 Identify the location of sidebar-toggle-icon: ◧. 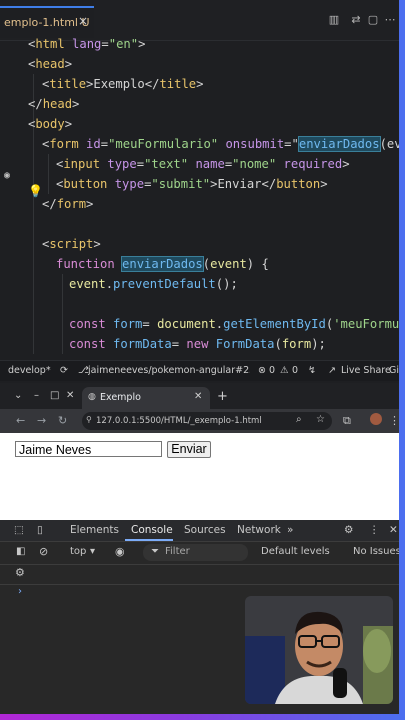
(20, 551).